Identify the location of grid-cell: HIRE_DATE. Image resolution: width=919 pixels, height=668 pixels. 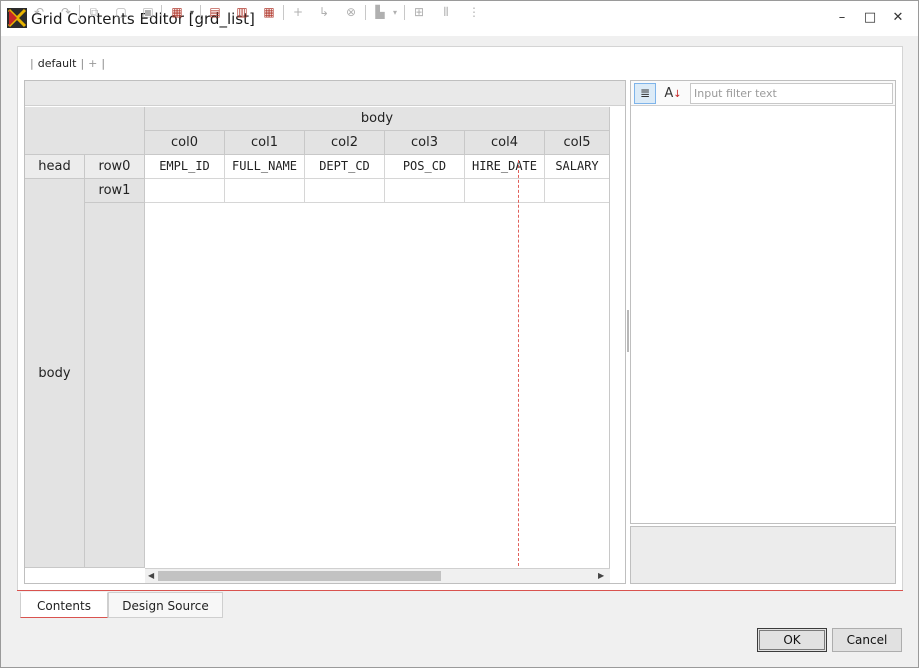
(505, 167).